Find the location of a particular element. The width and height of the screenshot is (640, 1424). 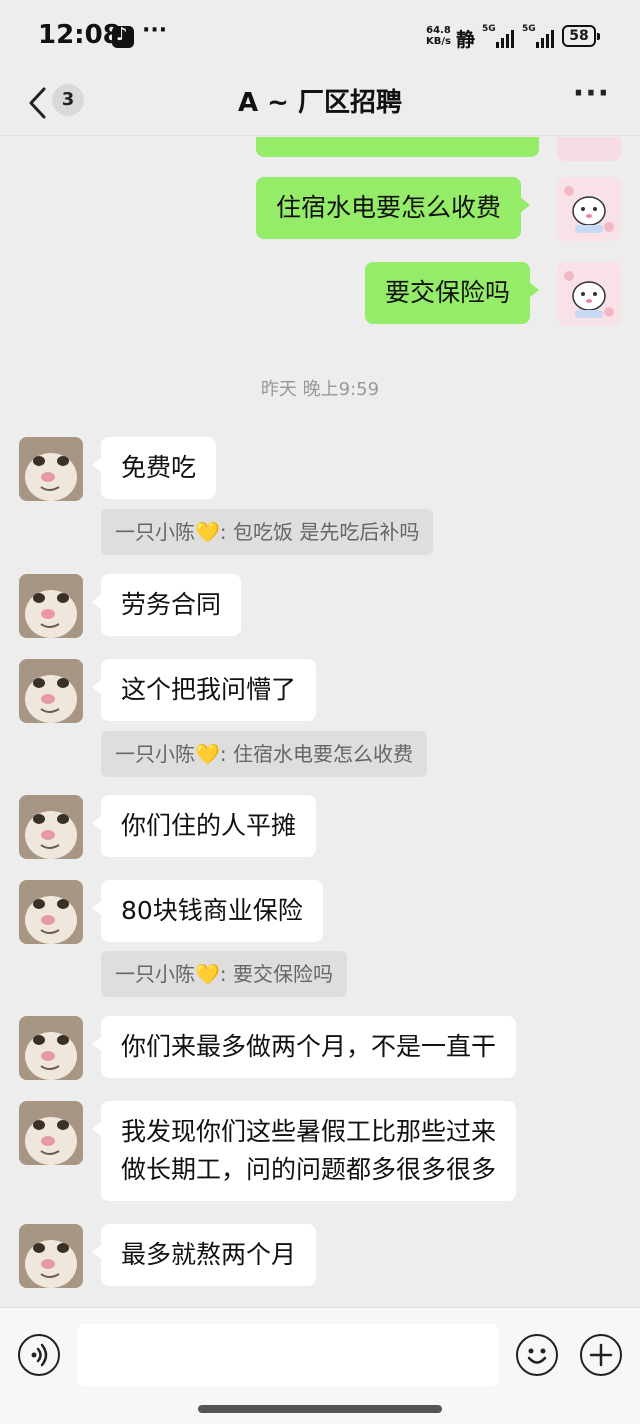

silent-mode-icon: 静 is located at coordinates (466, 40).